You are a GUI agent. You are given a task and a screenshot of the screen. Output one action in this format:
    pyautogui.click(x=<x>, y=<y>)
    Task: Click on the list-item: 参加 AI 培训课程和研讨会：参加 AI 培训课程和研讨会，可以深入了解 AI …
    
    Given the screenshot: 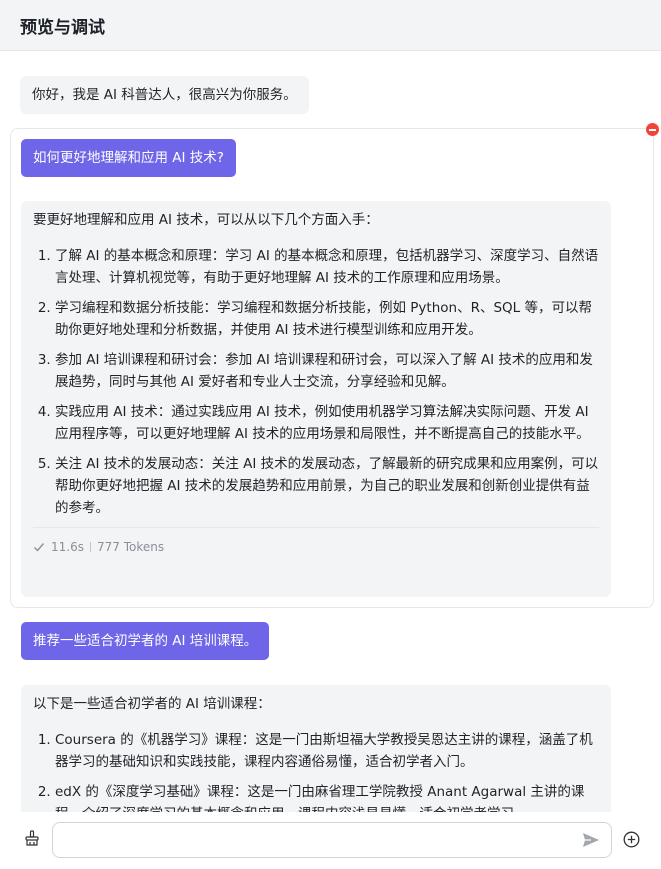 What is the action you would take?
    pyautogui.click(x=327, y=371)
    